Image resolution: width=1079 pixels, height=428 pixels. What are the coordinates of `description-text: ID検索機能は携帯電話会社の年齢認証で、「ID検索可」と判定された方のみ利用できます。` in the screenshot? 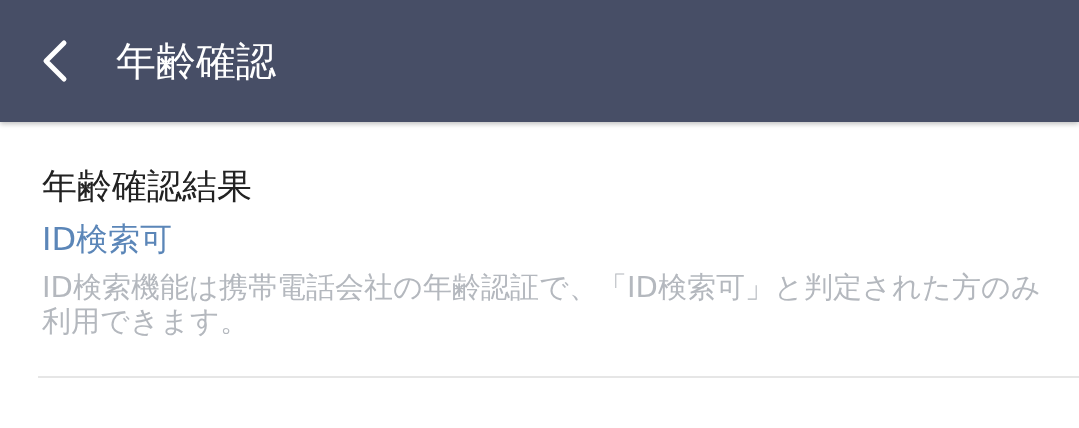 It's located at (542, 304).